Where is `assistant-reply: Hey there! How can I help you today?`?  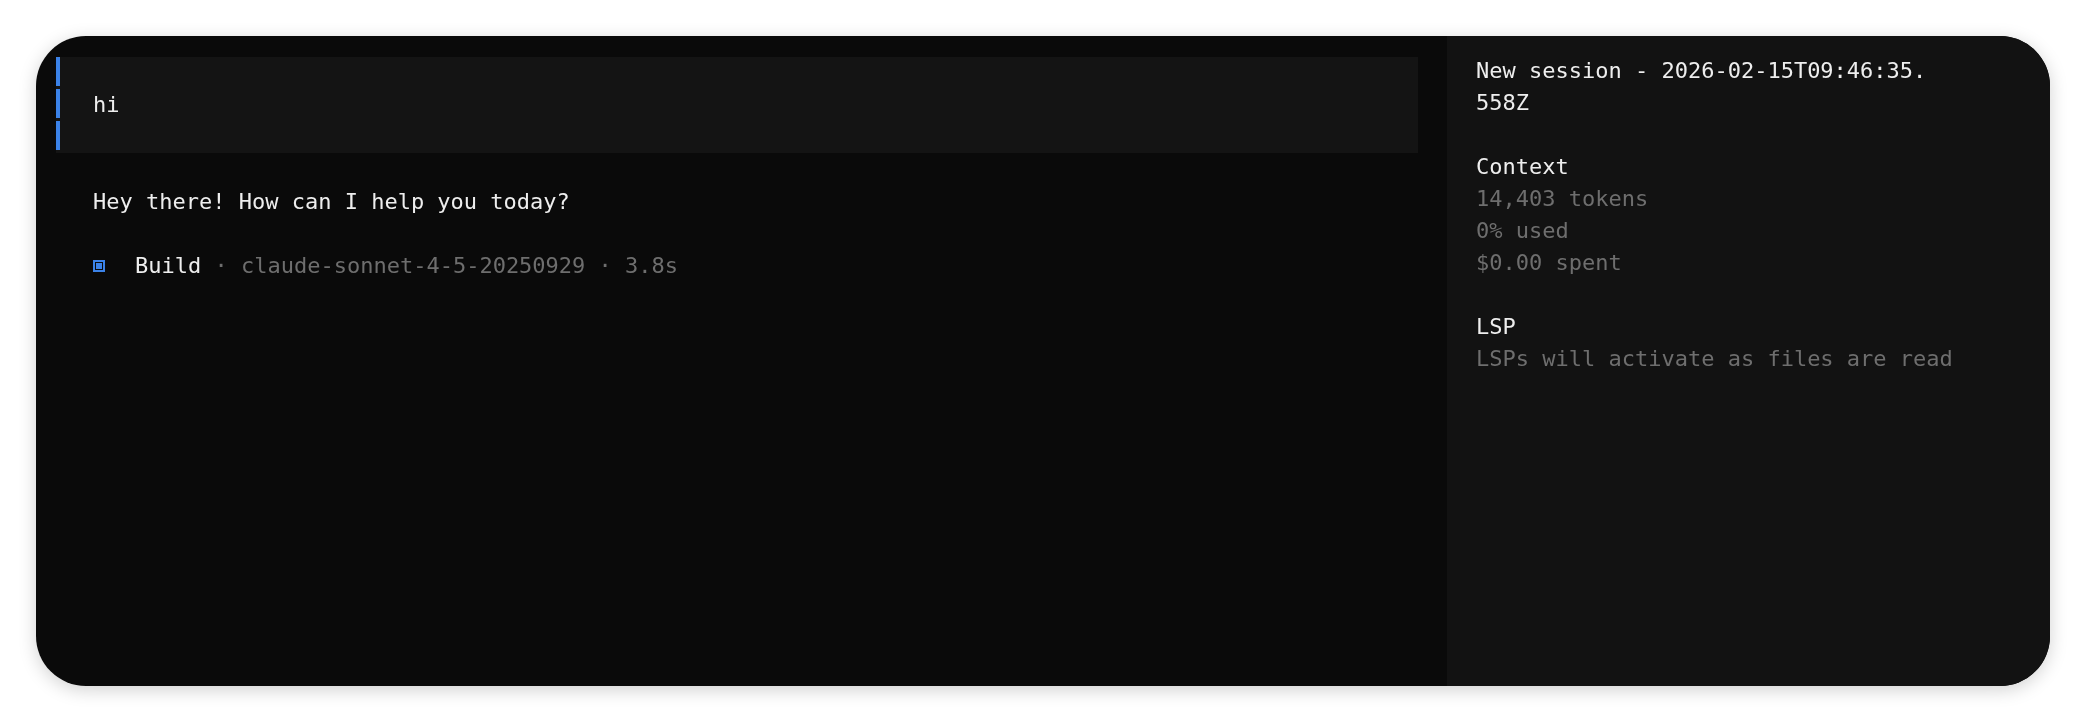
assistant-reply: Hey there! How can I help you today? is located at coordinates (332, 202).